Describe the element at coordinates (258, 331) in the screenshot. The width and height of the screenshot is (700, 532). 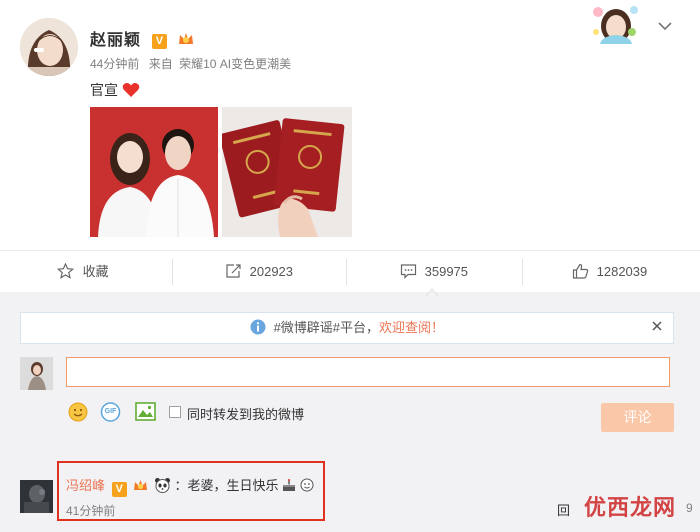
I see `info-icon` at that location.